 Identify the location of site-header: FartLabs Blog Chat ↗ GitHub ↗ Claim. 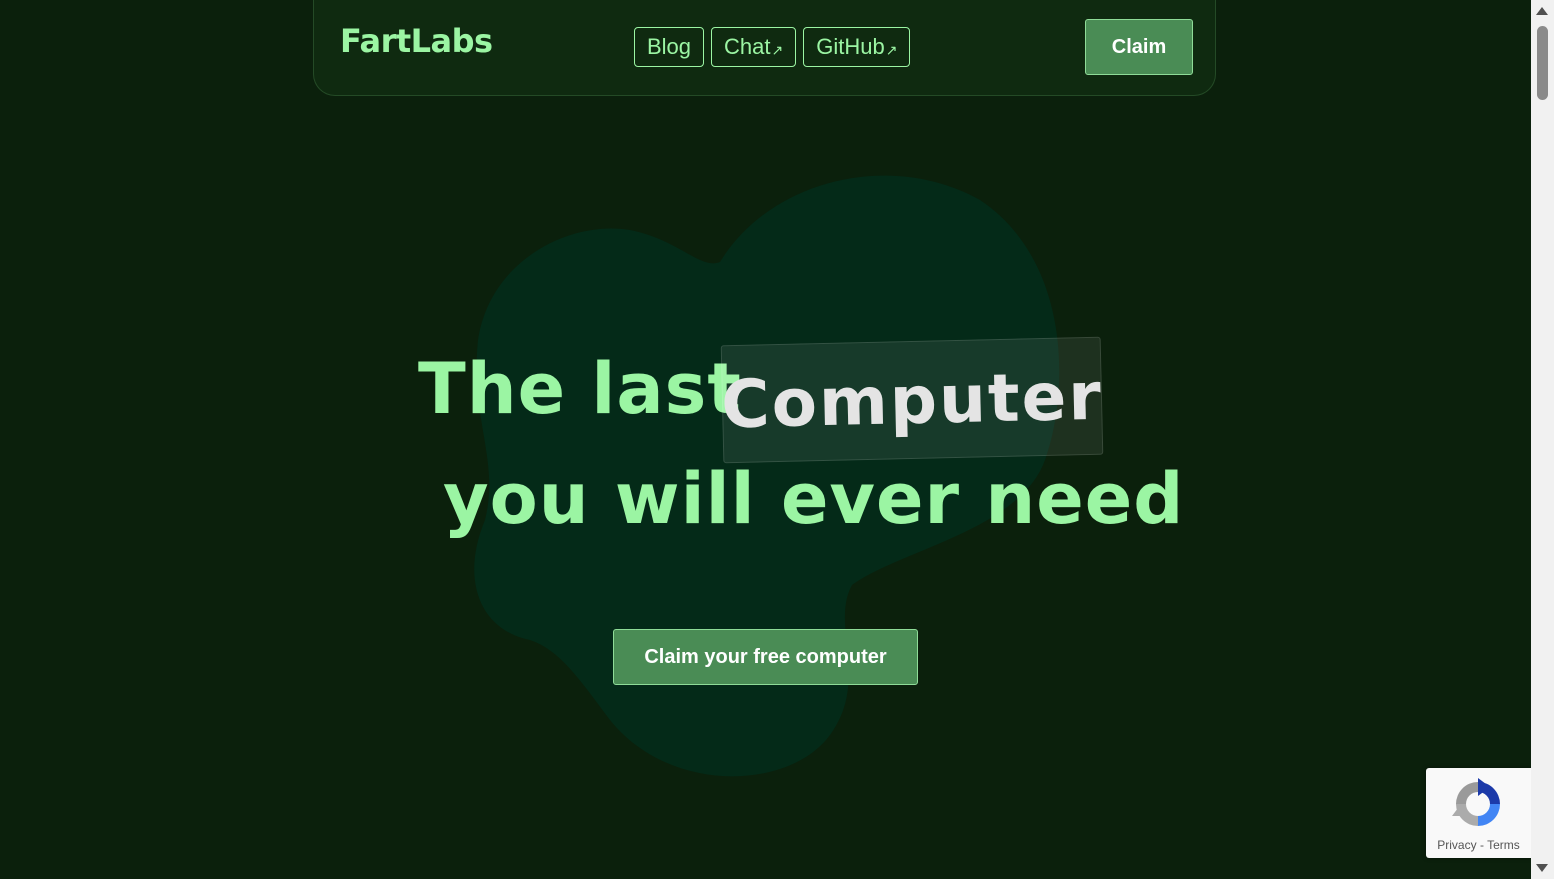
(764, 48).